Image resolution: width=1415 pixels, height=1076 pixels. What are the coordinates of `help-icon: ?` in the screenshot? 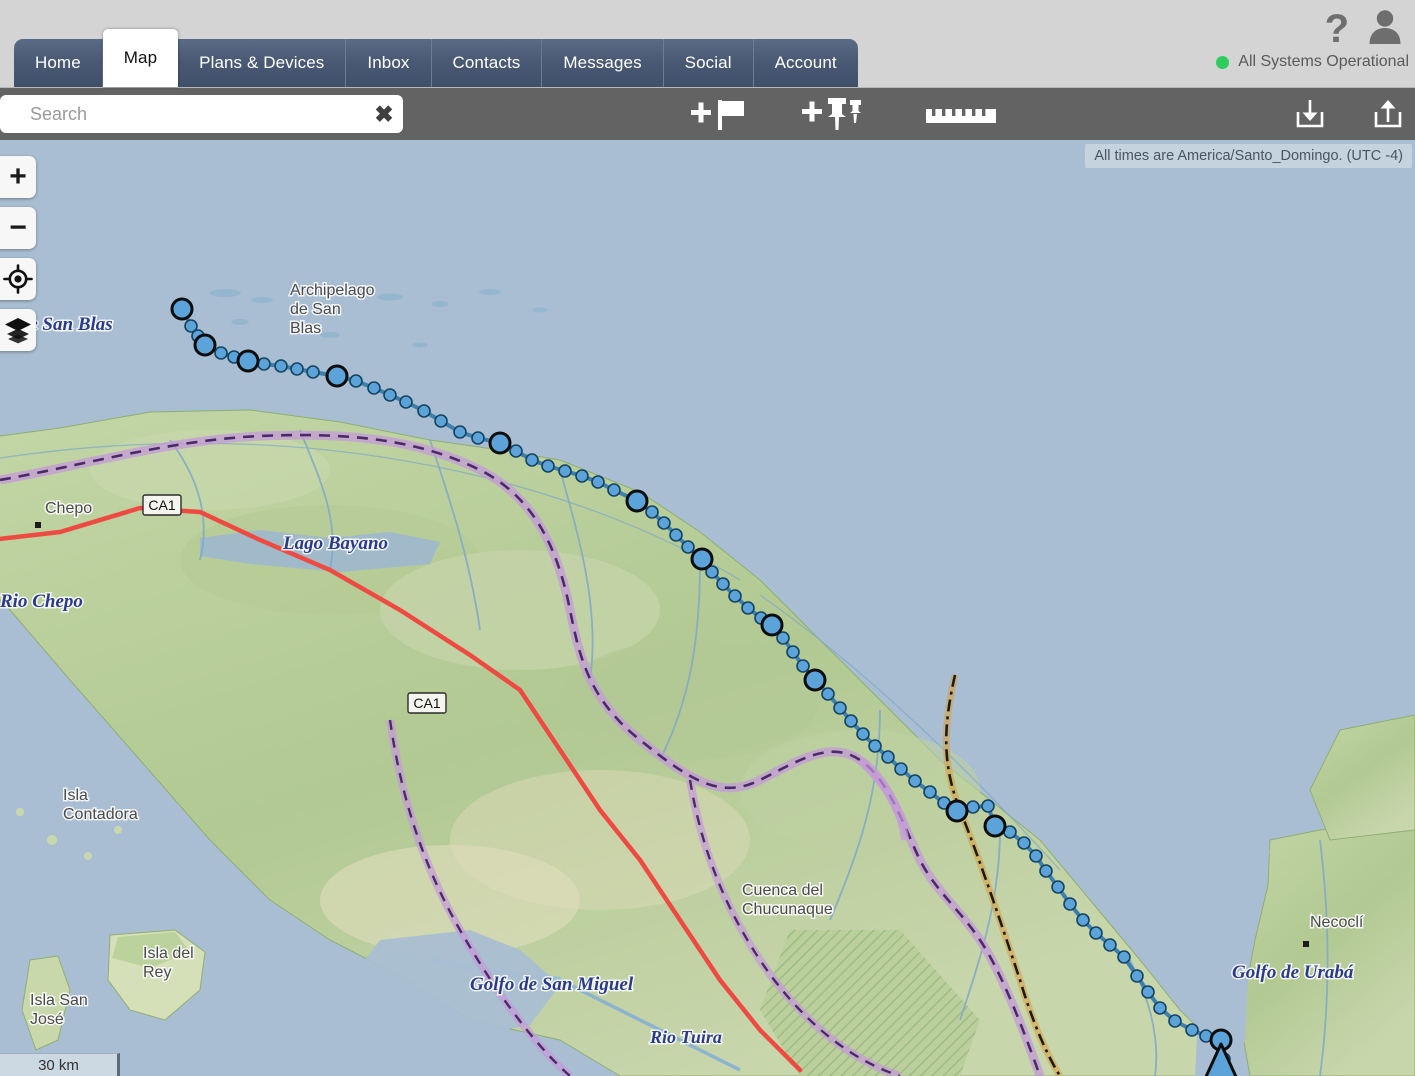 It's located at (1337, 29).